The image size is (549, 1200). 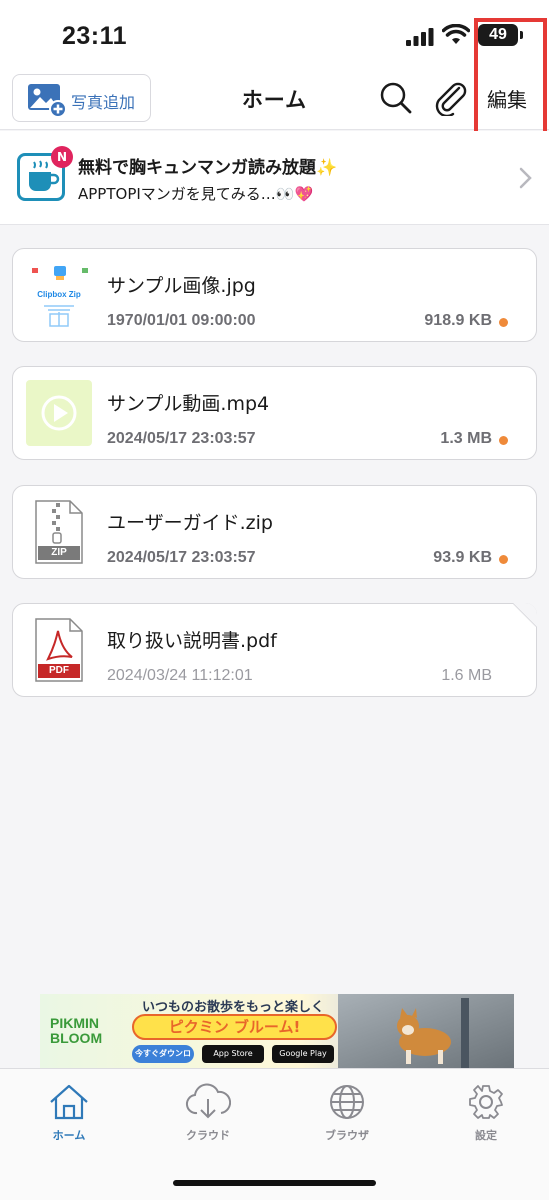 I want to click on tab-settings: 設定, so click(x=486, y=1113).